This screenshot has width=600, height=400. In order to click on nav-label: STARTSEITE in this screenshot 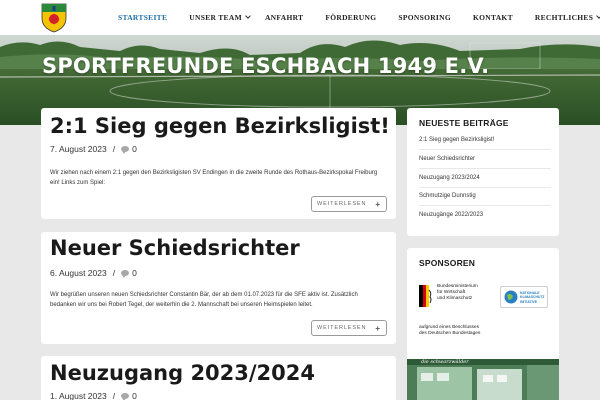, I will do `click(143, 17)`.